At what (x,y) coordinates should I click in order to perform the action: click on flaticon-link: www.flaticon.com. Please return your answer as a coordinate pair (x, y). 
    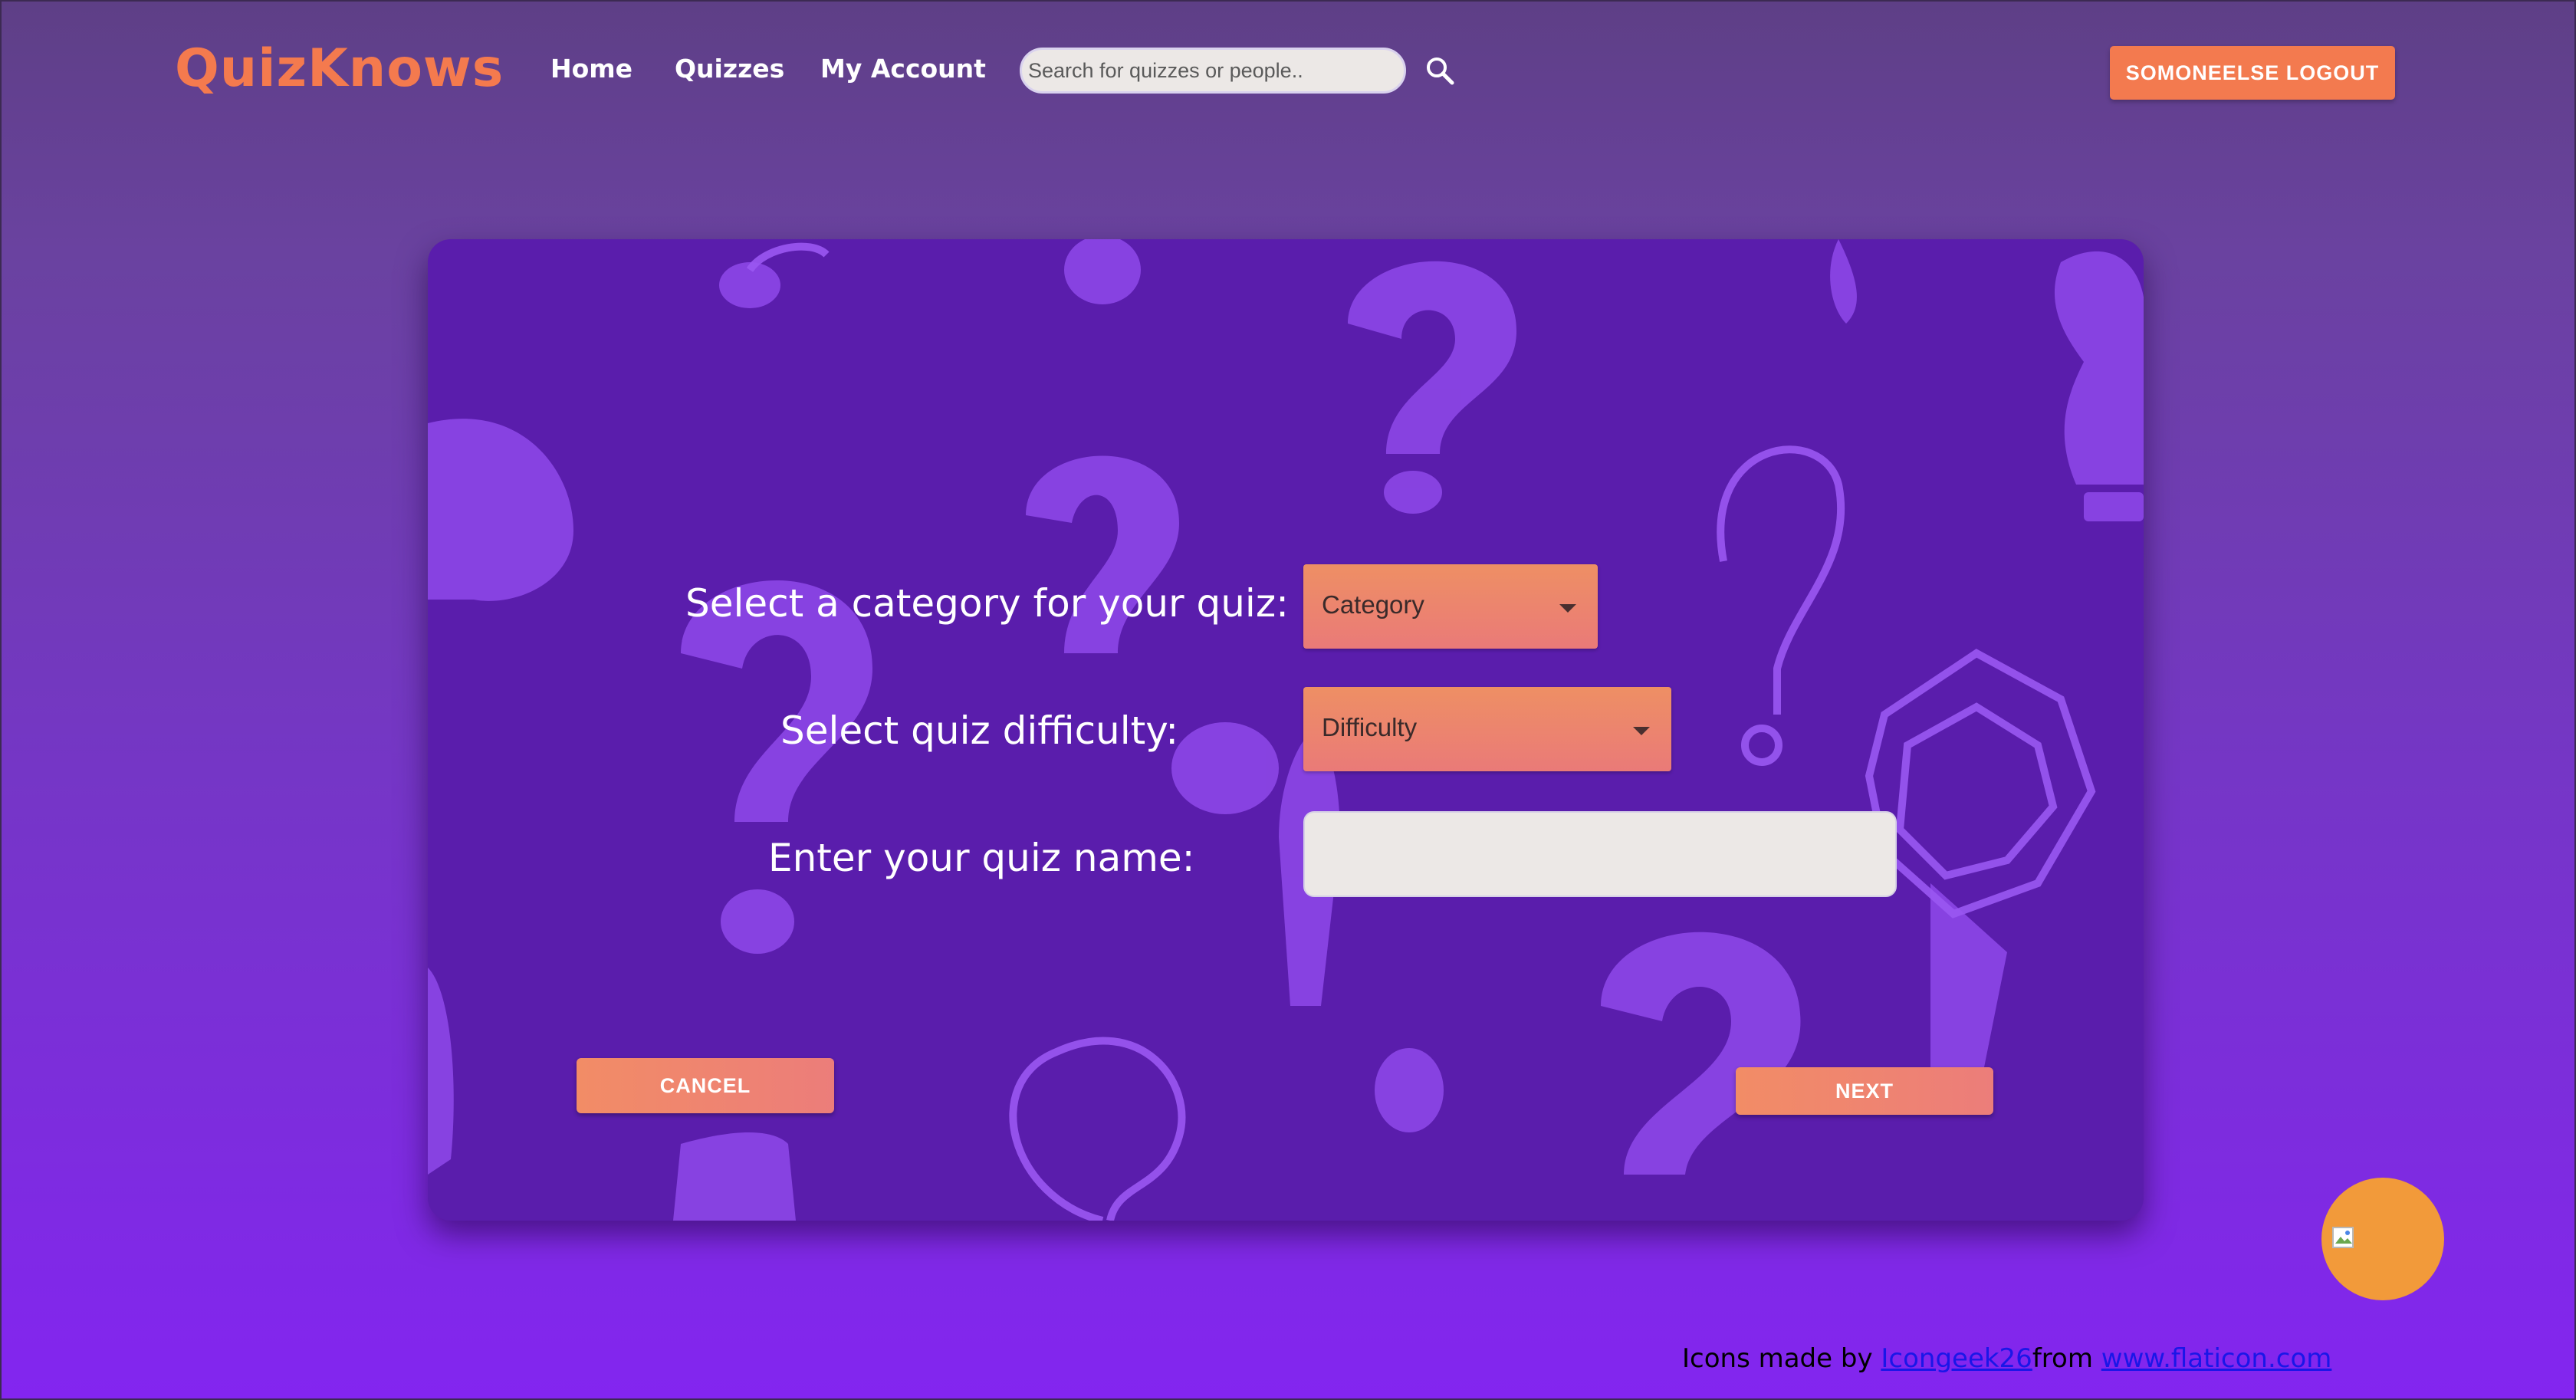
    Looking at the image, I should click on (2216, 1358).